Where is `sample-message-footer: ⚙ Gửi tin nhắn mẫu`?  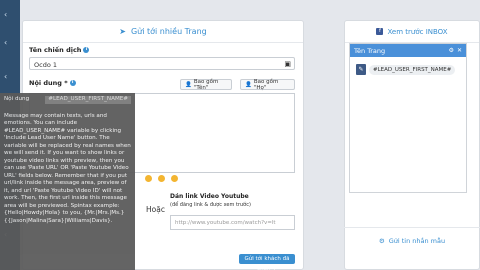
sample-message-footer: ⚙ Gửi tin nhắn mẫu is located at coordinates (412, 240).